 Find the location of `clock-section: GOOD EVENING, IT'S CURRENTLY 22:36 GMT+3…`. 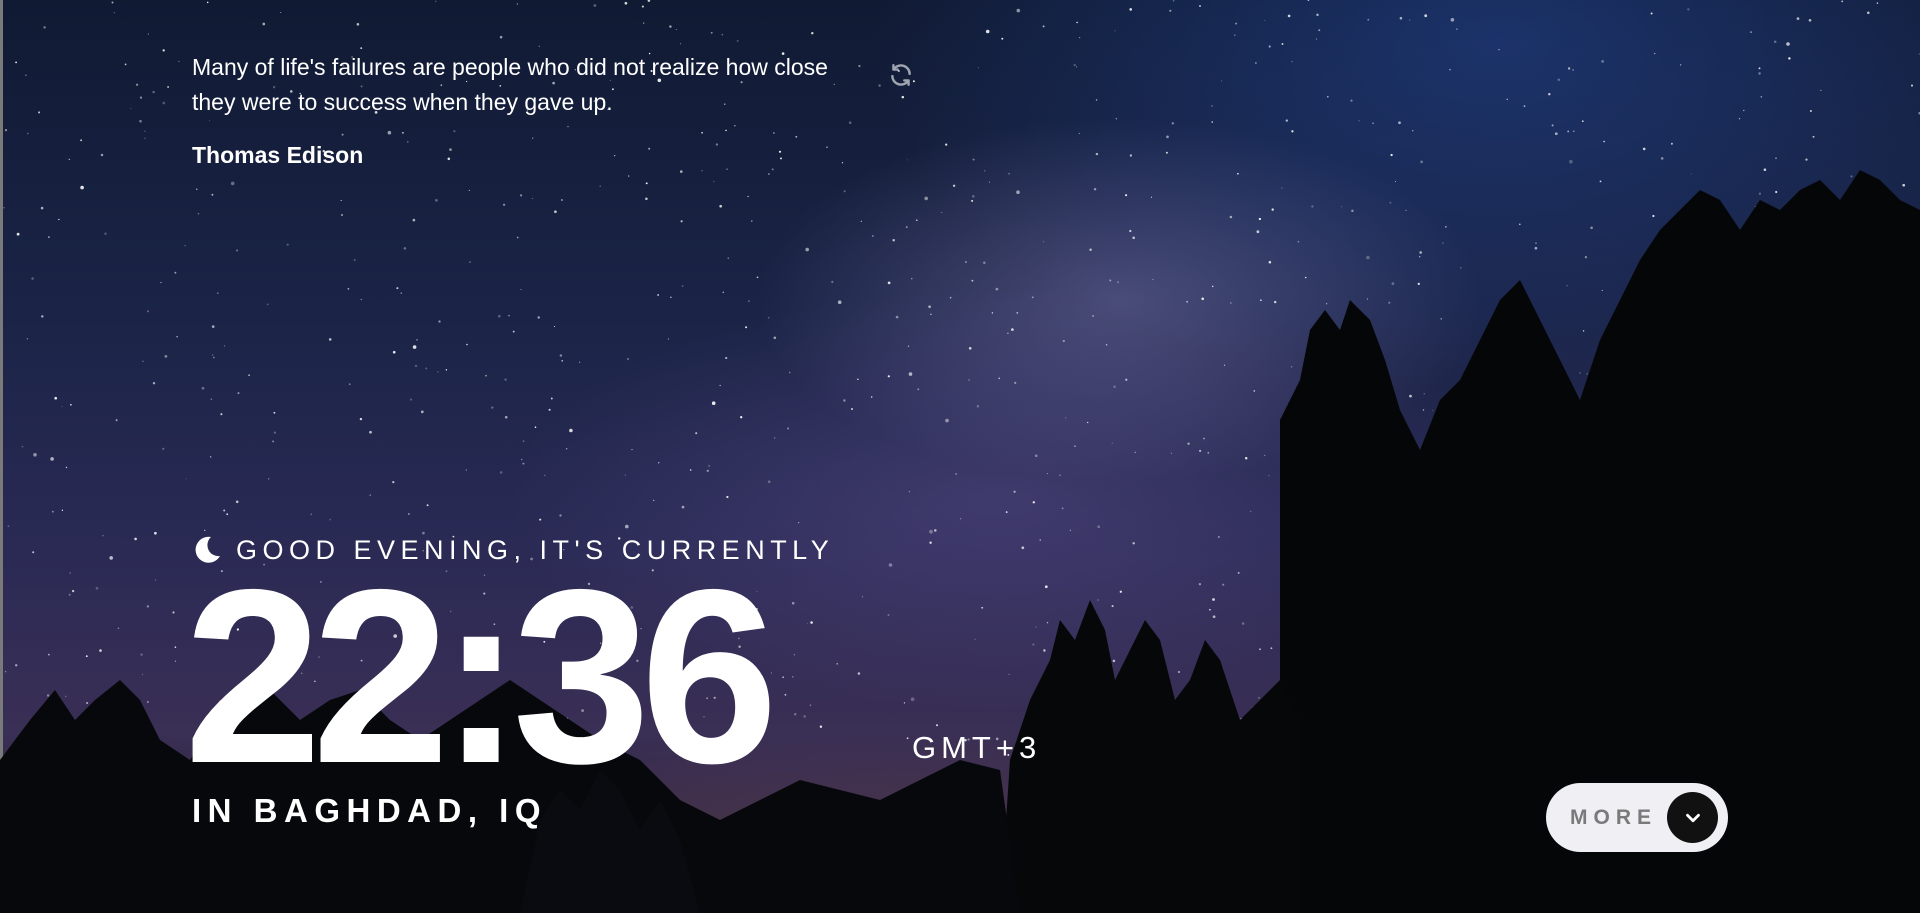

clock-section: GOOD EVENING, IT'S CURRENTLY 22:36 GMT+3… is located at coordinates (610, 680).